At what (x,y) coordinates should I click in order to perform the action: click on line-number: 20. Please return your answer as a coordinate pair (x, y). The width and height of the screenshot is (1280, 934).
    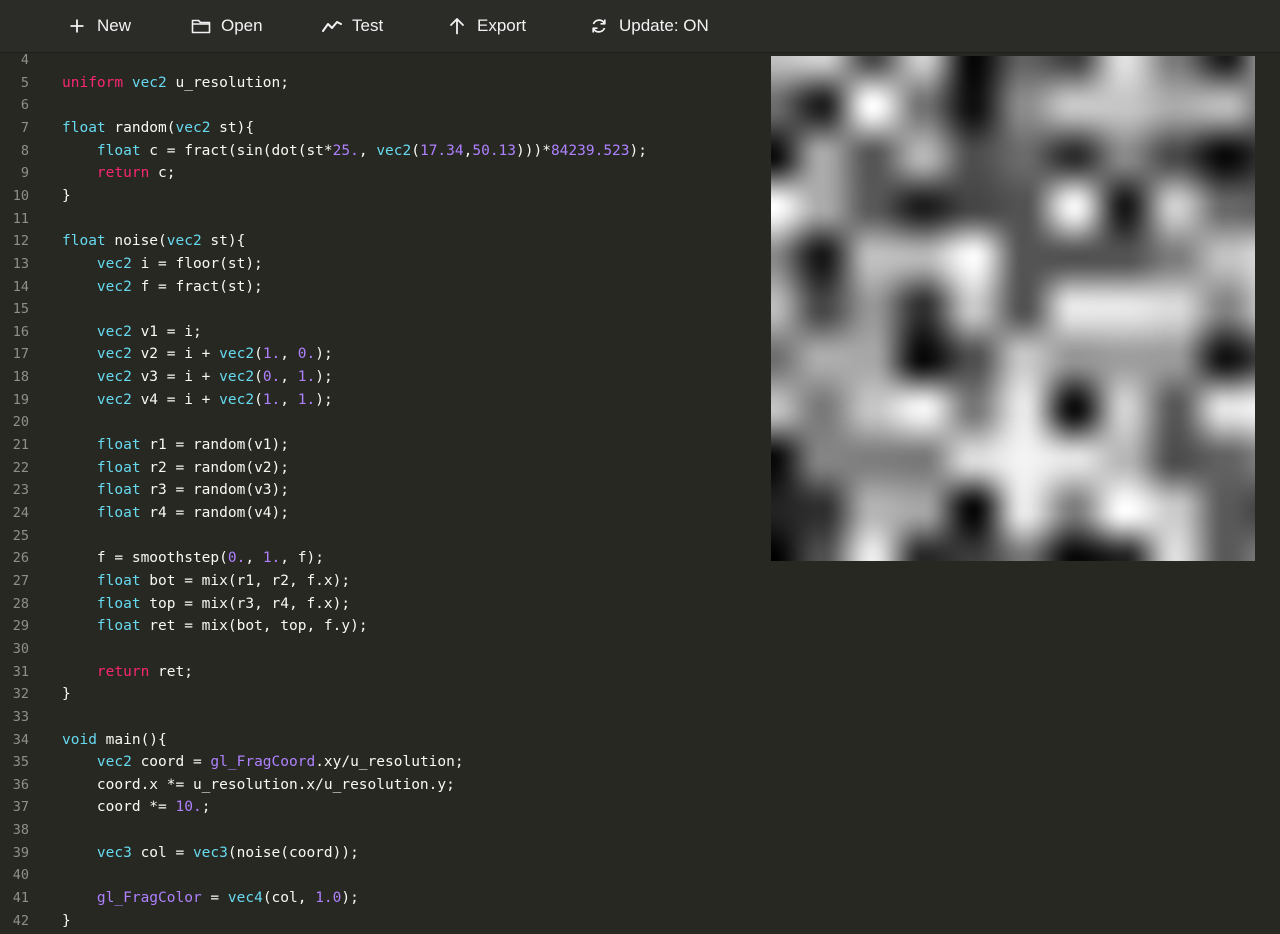
    Looking at the image, I should click on (20, 422).